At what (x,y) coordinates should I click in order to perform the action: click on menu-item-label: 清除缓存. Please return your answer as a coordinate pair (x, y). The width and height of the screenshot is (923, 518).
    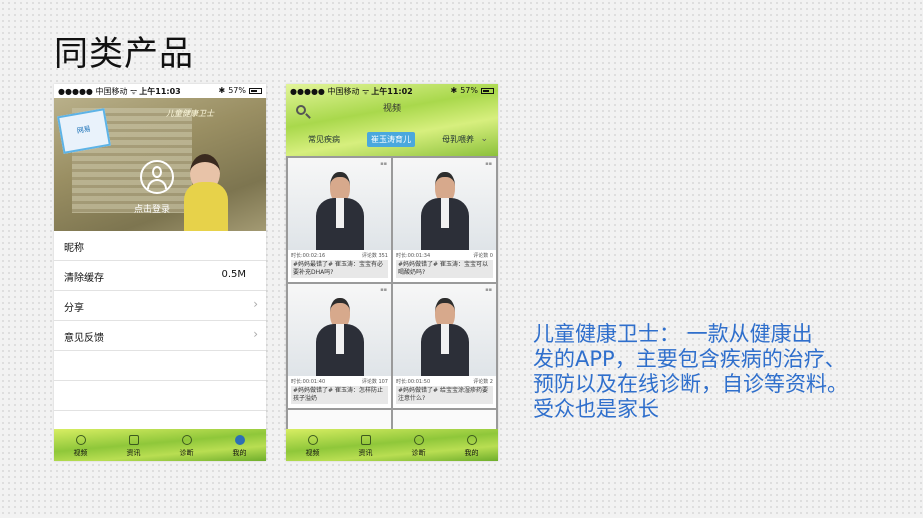
    Looking at the image, I should click on (84, 278).